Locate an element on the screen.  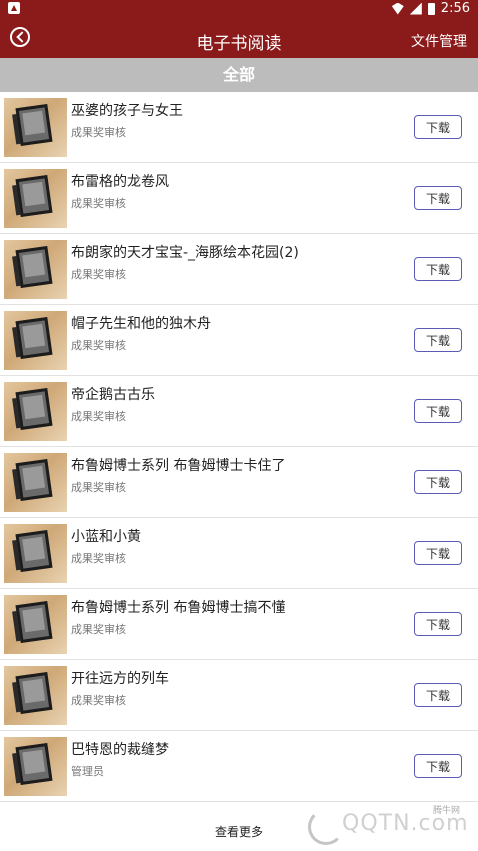
toolbar: 电子书阅读 文件管理 is located at coordinates (239, 39).